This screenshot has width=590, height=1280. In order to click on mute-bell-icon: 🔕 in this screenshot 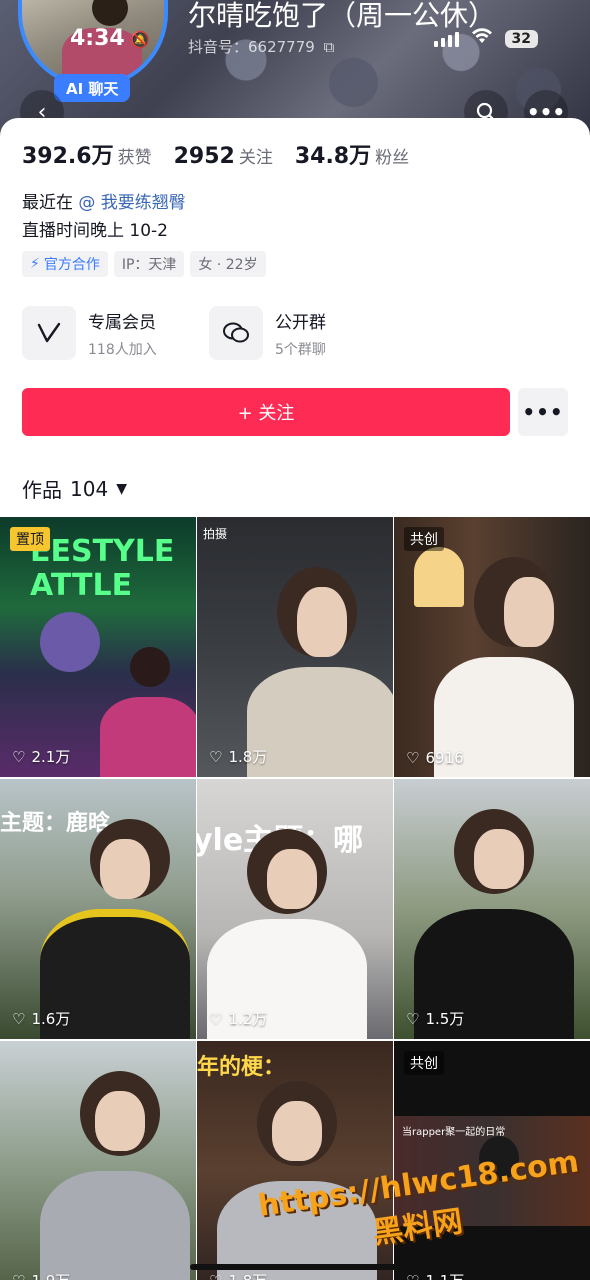, I will do `click(140, 39)`.